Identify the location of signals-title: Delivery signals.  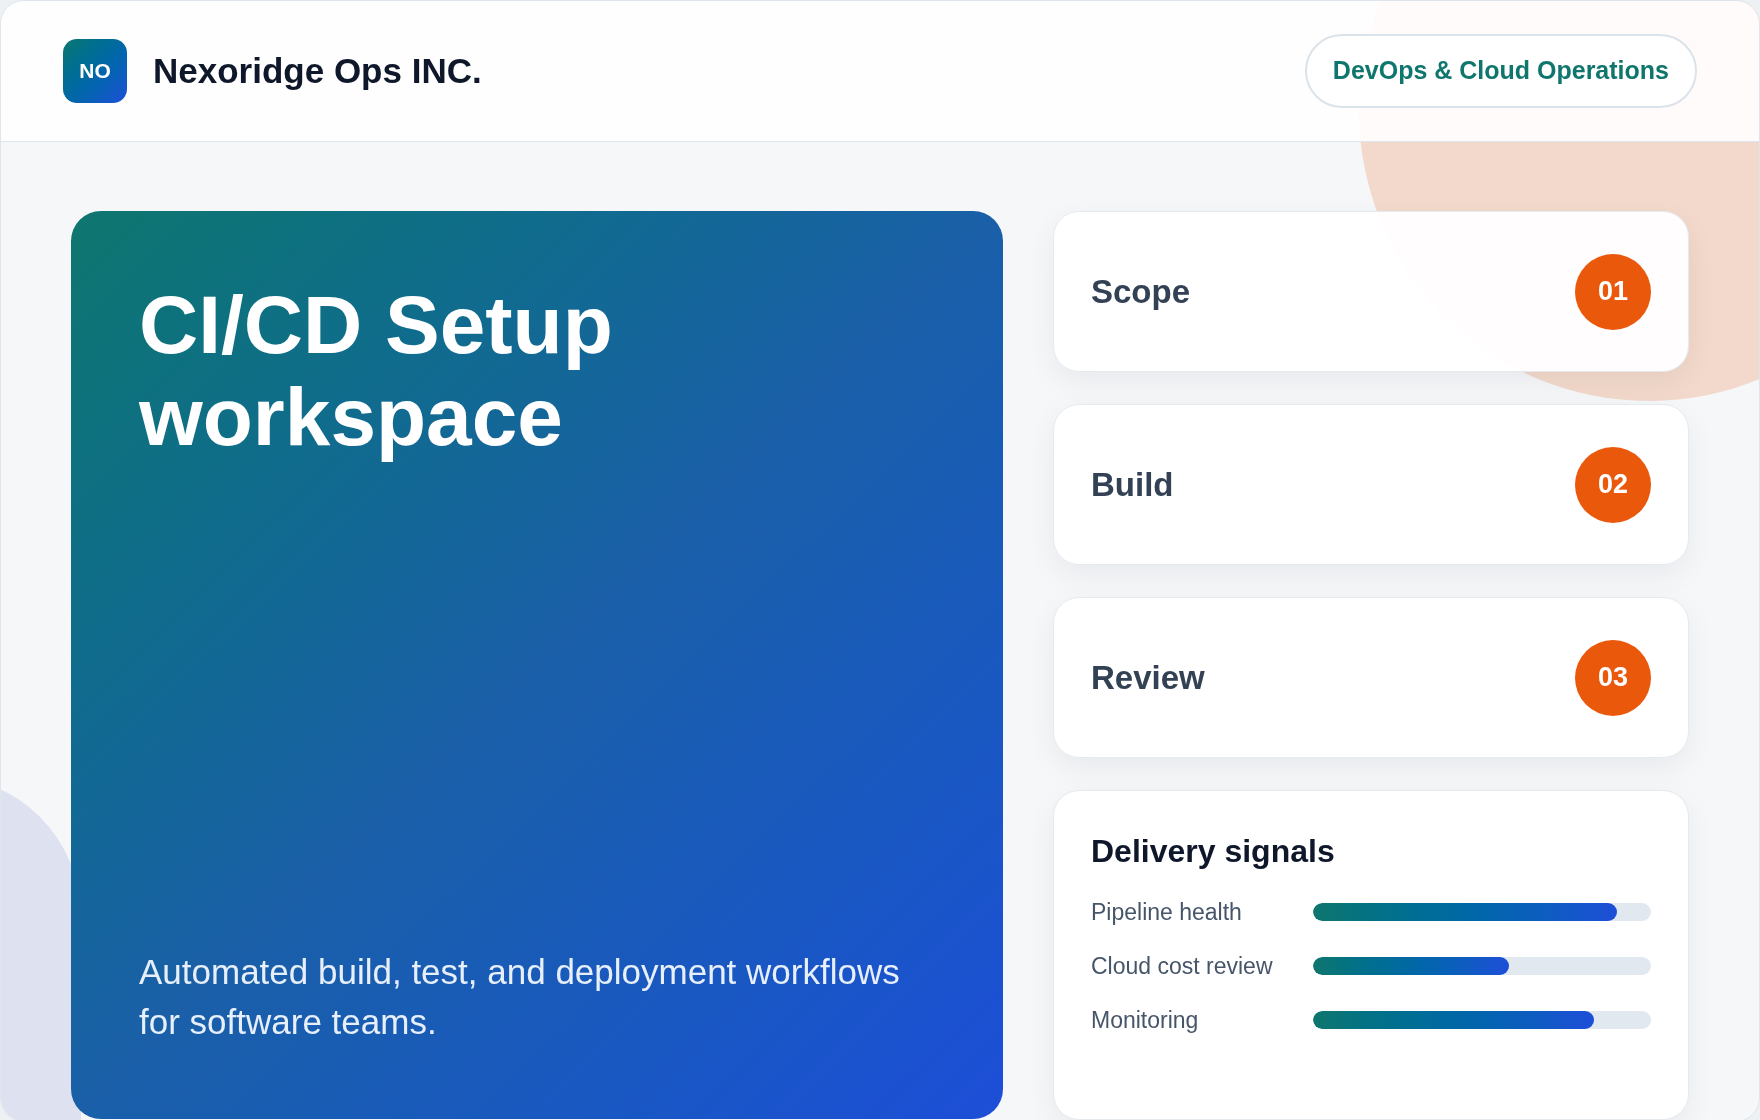
(1213, 851).